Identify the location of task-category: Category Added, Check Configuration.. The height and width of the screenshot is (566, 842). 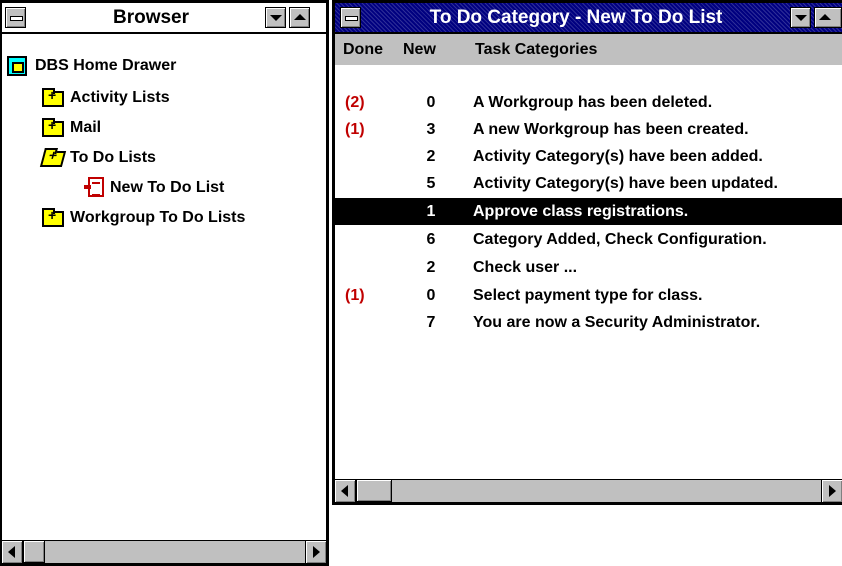
(620, 239).